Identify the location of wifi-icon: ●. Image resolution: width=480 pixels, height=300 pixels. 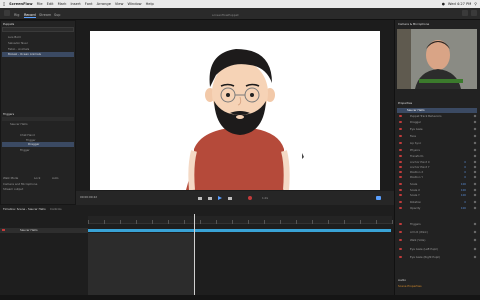
(443, 4).